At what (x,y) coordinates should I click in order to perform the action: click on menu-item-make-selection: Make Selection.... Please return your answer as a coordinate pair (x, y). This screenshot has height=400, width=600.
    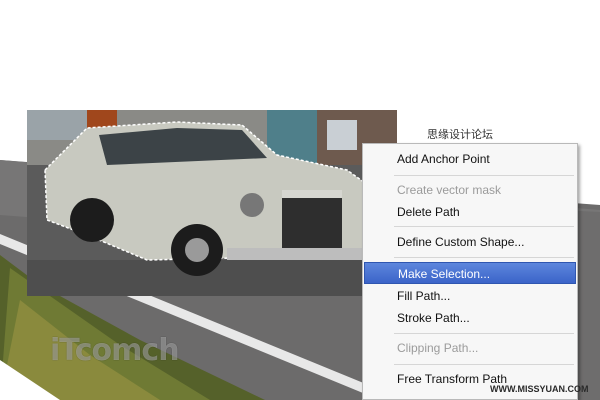
    Looking at the image, I should click on (470, 273).